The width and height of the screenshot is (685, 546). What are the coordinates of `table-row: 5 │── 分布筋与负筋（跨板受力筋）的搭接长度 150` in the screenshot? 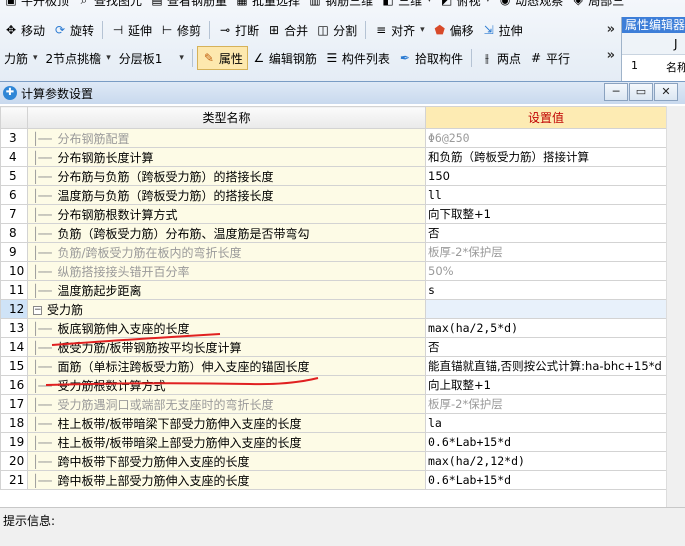 It's located at (333, 176).